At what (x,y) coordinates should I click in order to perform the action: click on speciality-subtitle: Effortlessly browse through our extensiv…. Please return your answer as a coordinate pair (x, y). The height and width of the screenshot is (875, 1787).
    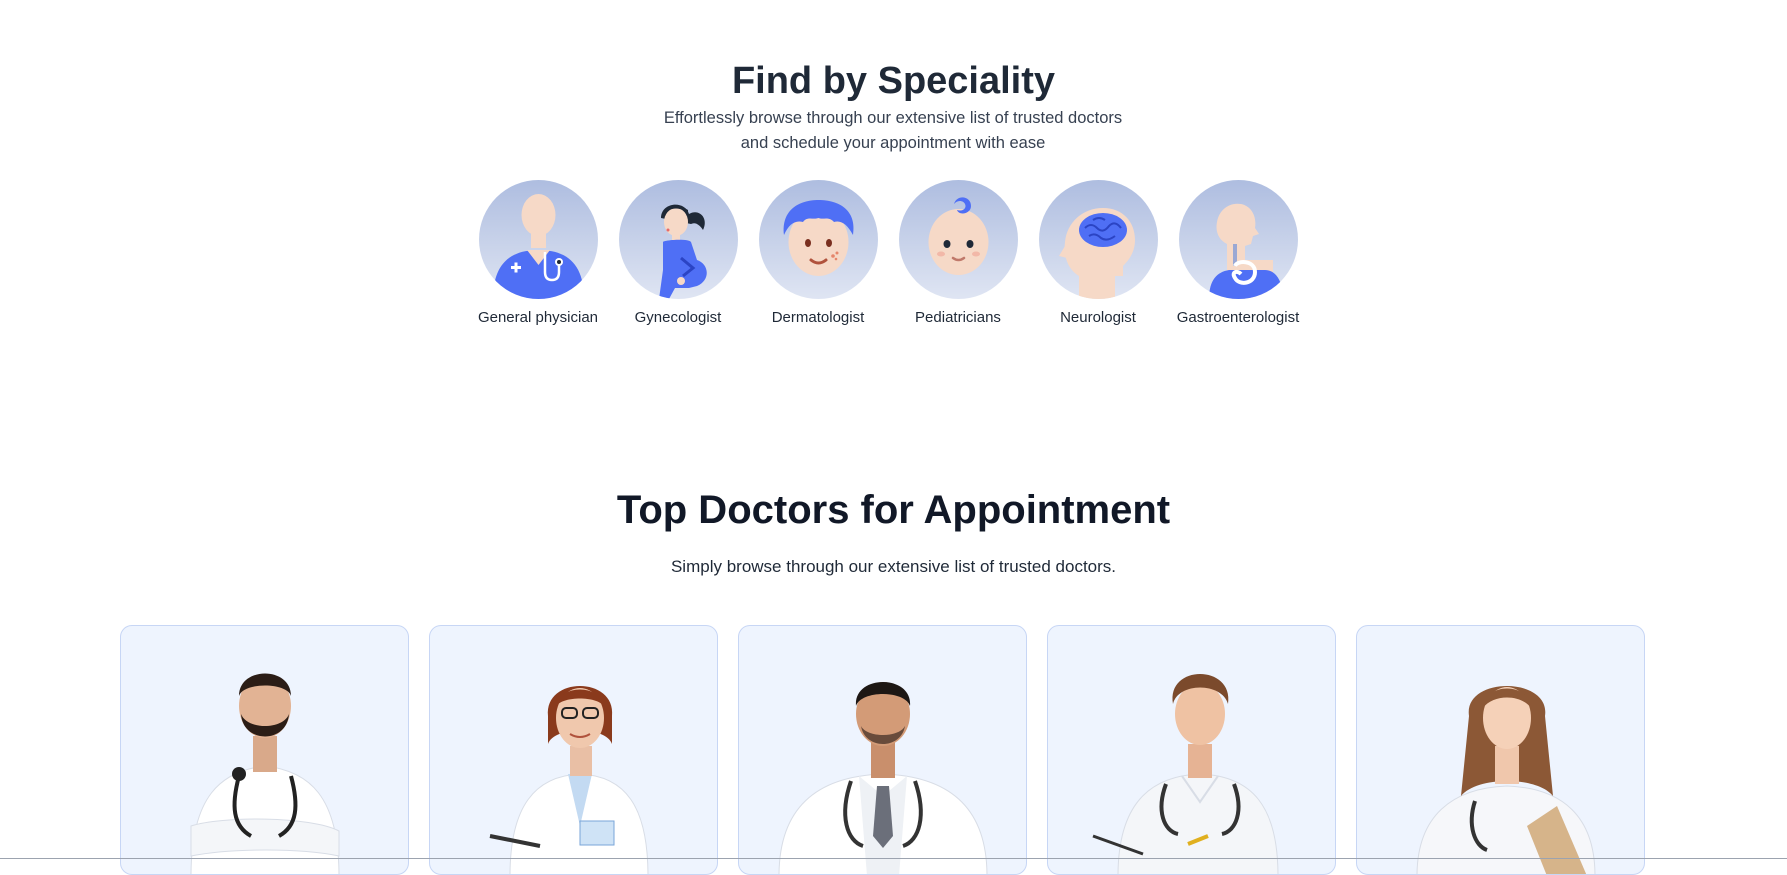
    Looking at the image, I should click on (893, 131).